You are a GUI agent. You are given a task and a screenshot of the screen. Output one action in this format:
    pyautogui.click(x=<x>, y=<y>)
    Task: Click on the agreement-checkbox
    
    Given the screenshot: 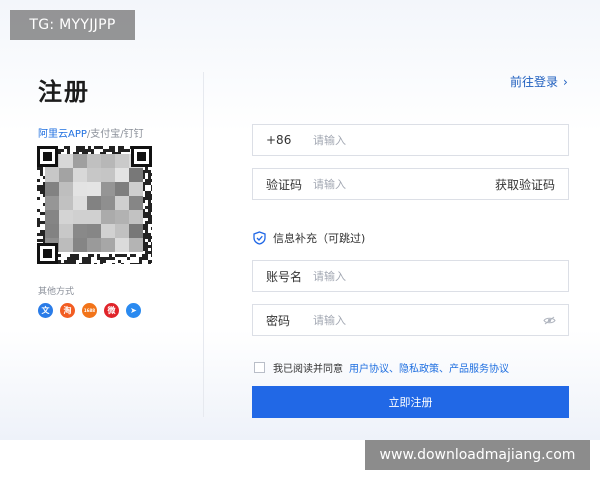 What is the action you would take?
    pyautogui.click(x=259, y=367)
    